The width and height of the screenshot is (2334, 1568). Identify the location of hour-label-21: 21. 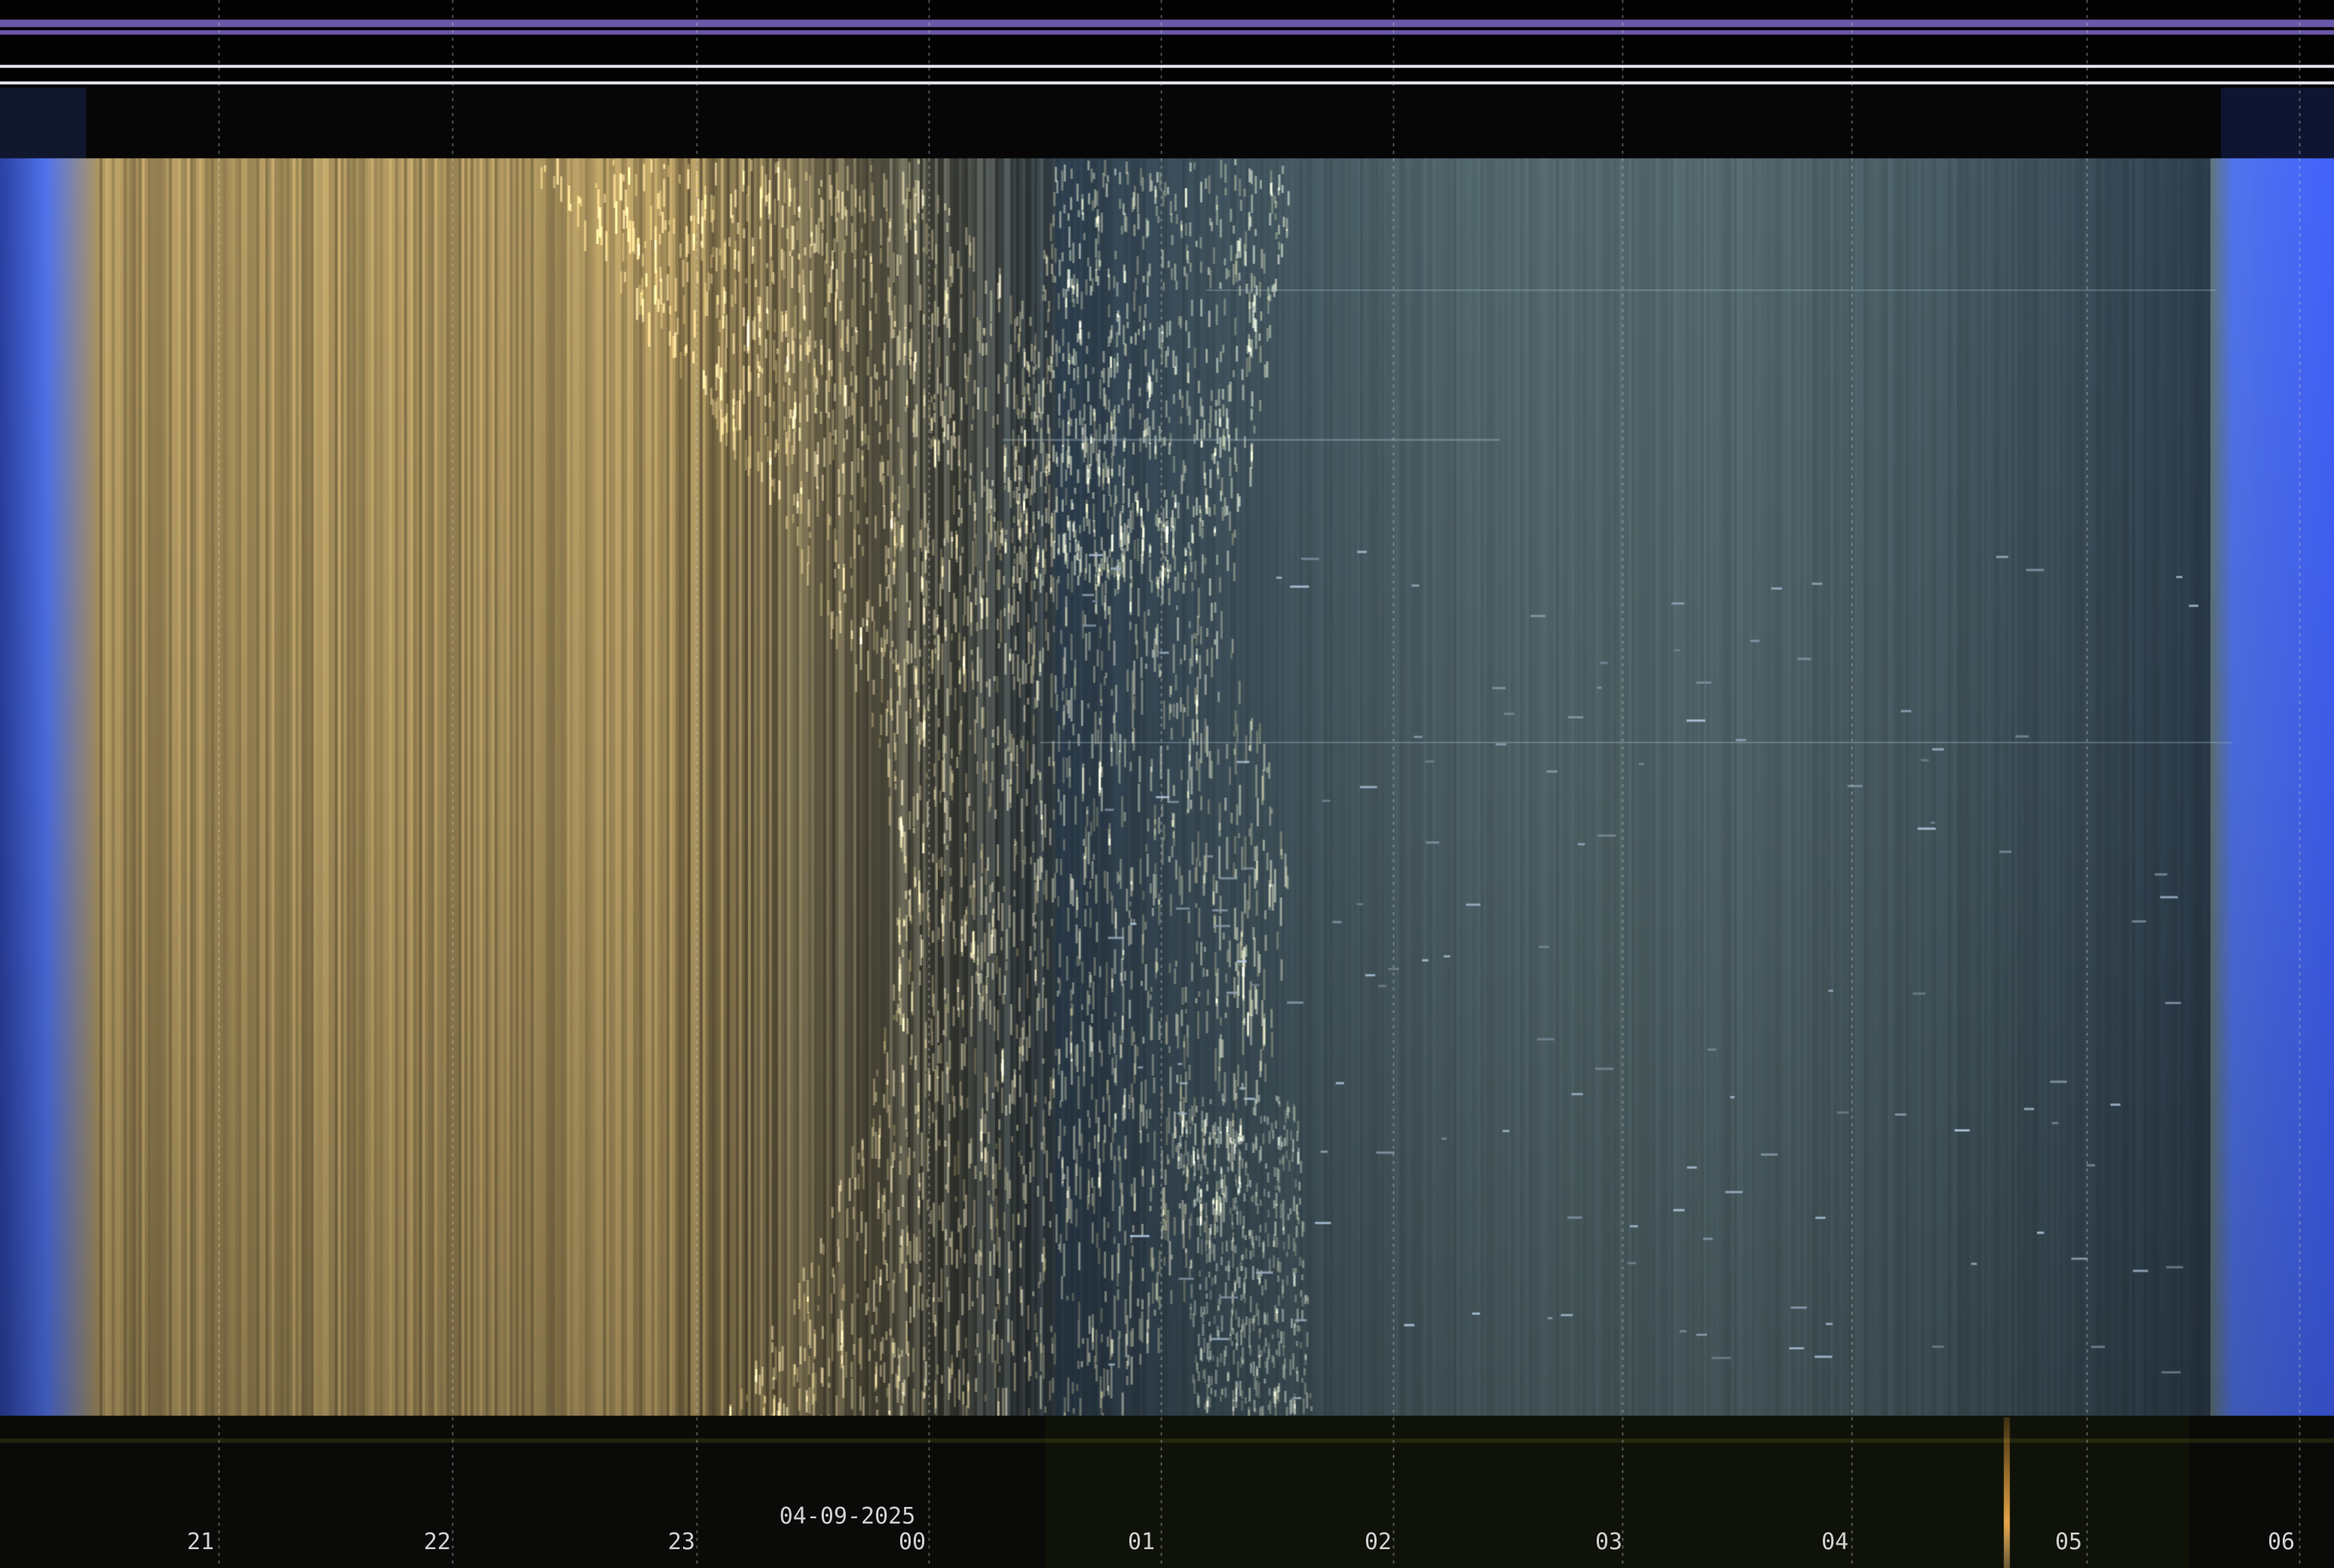
(200, 1542).